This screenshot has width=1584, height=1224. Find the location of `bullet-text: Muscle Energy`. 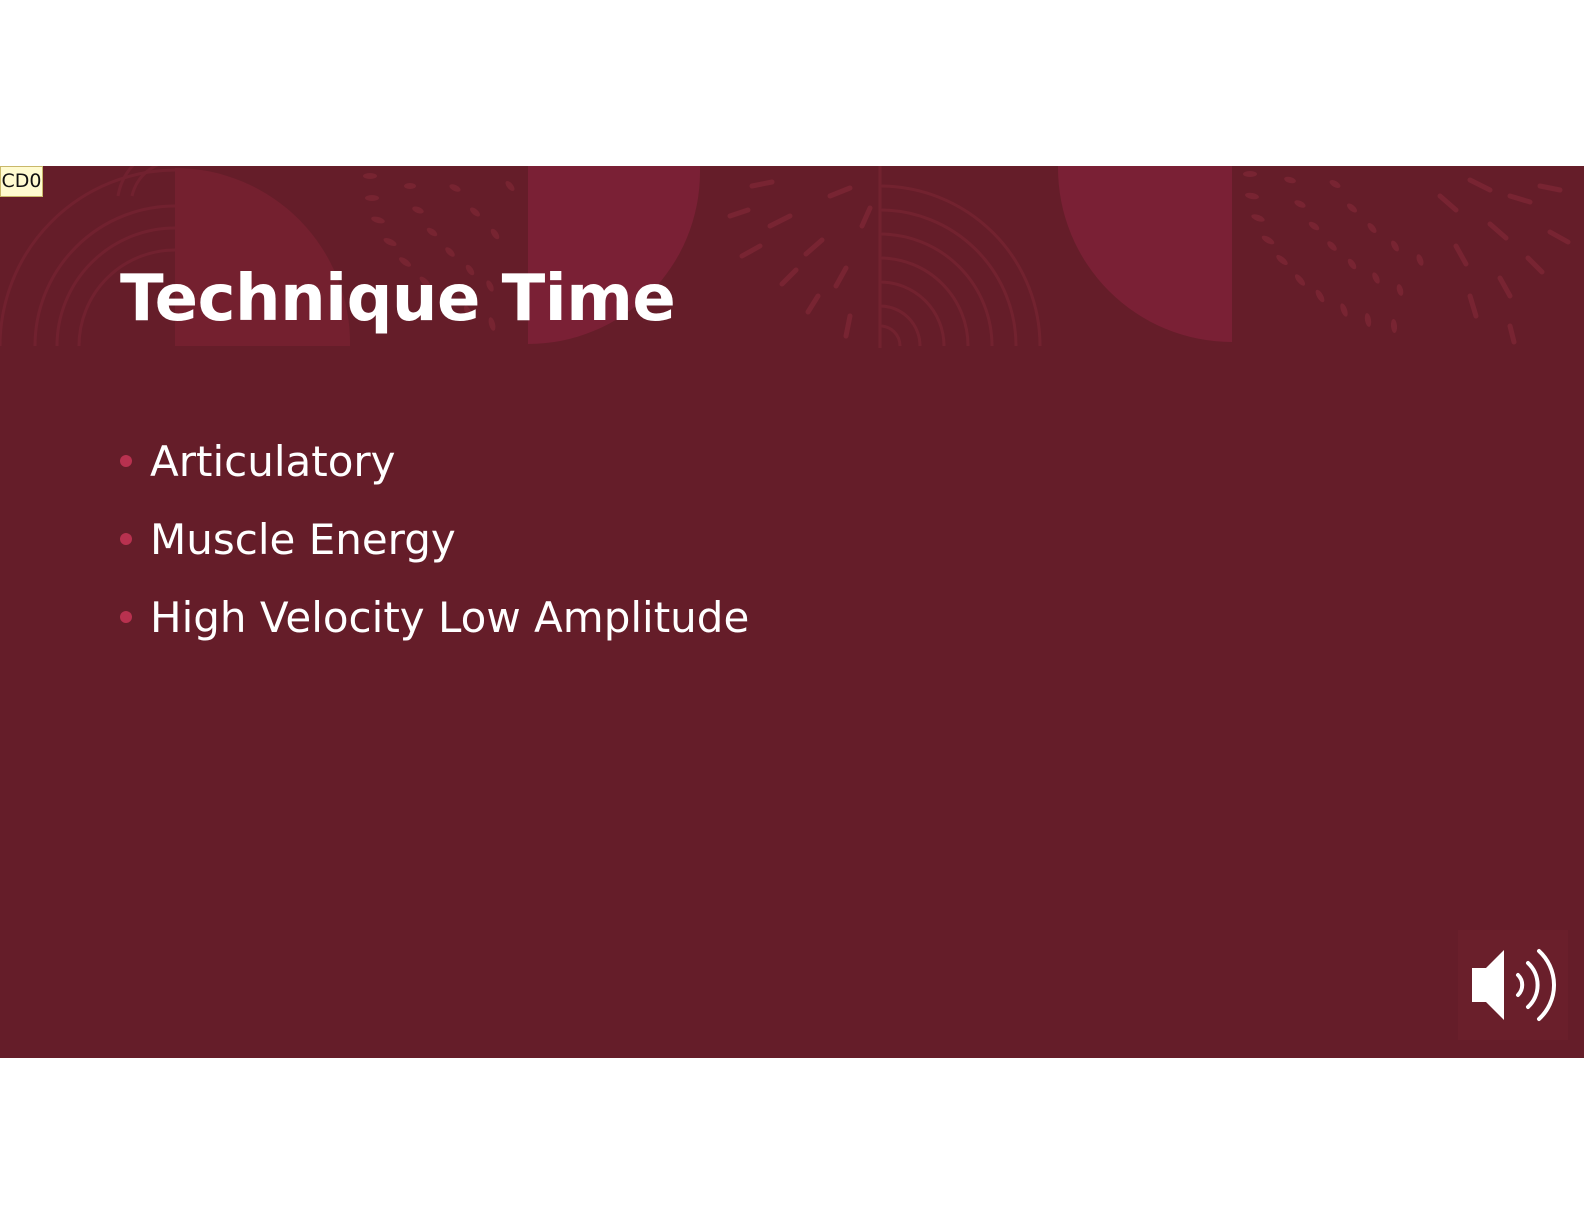

bullet-text: Muscle Energy is located at coordinates (303, 539).